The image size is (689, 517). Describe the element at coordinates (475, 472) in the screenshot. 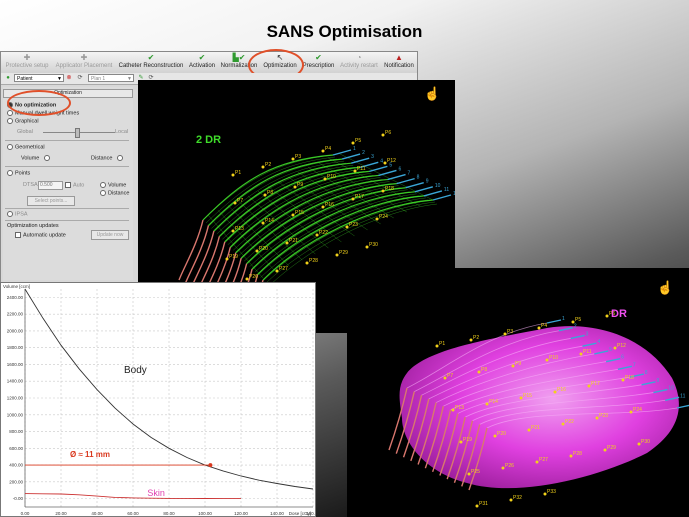

I see `dose-point-label: P25` at that location.